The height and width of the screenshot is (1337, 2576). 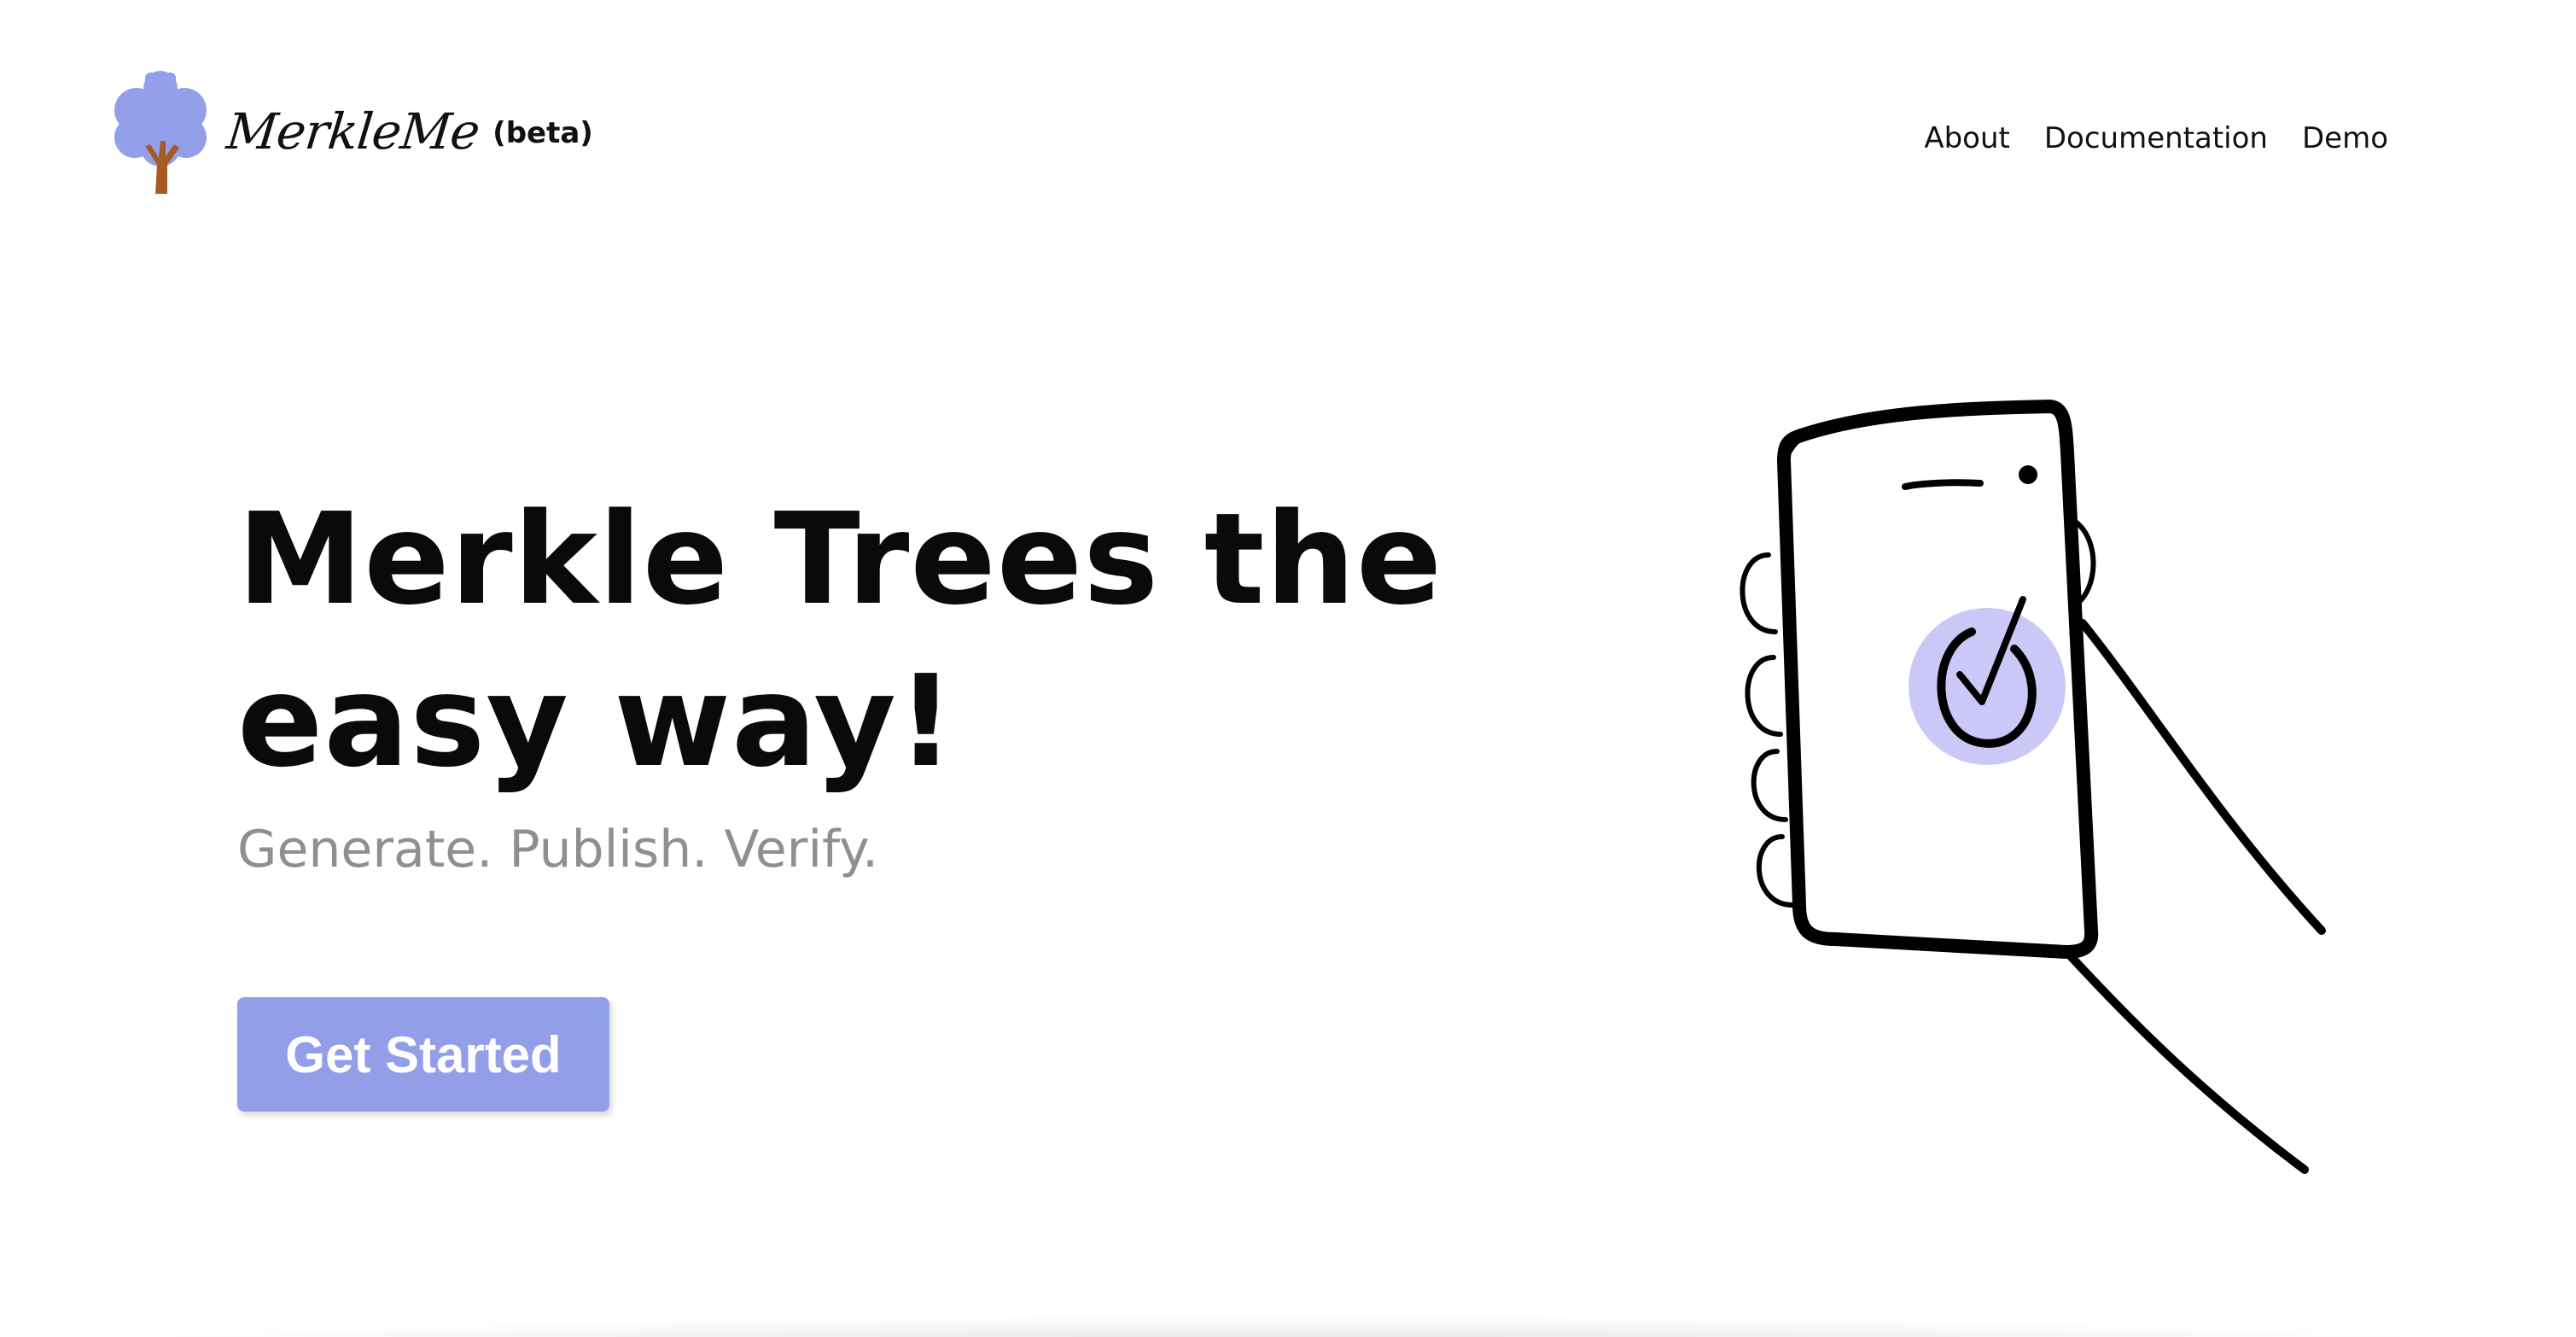 What do you see at coordinates (2345, 138) in the screenshot?
I see `nav-link-demo: Demo` at bounding box center [2345, 138].